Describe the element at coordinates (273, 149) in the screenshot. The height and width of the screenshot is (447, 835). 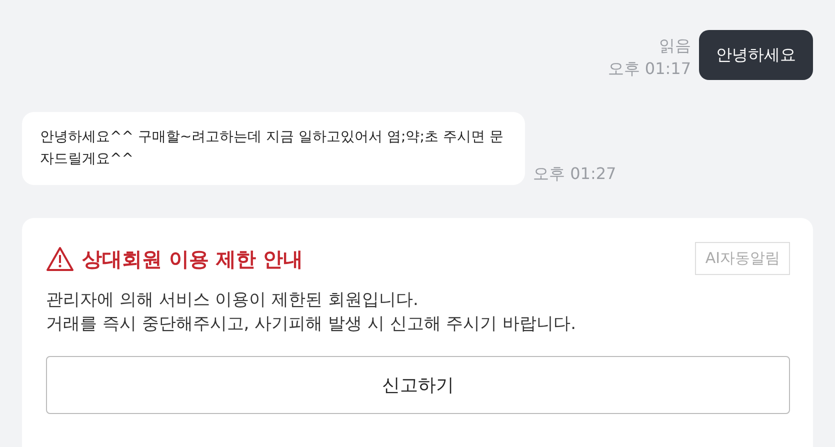
I see `message-bubble: 안녕하세요^^ 구매할~려고하는데 지금 일하고있어서 염;약;초 주시면 문자드릴게요^^` at that location.